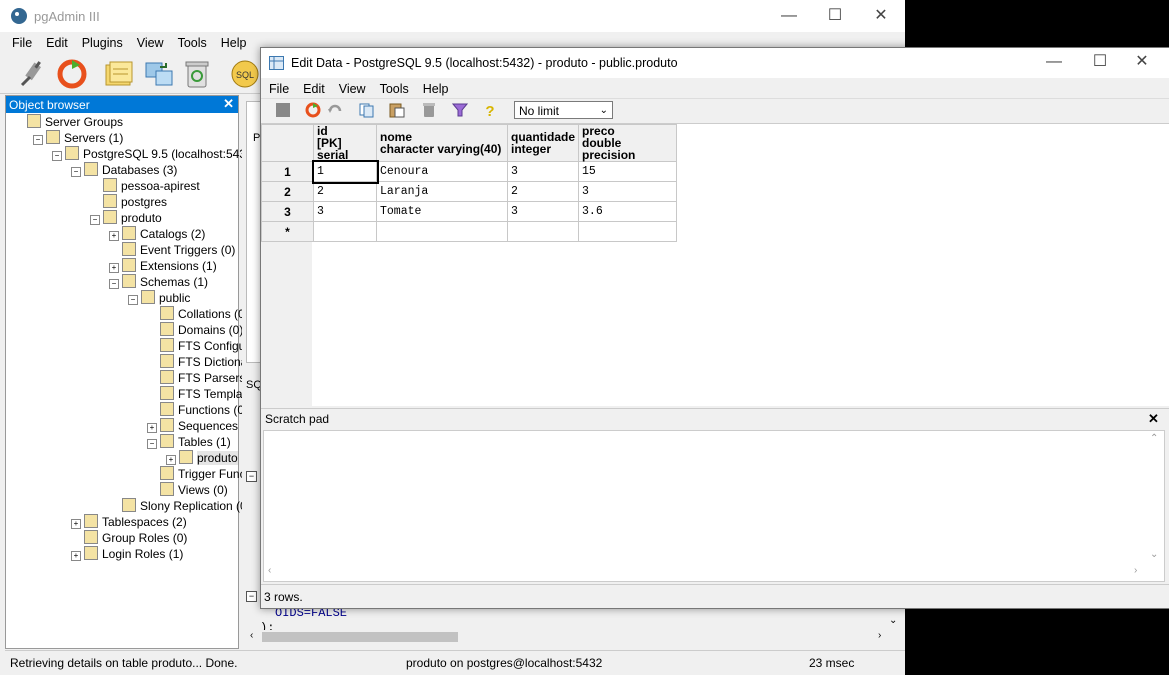 This screenshot has width=1169, height=675. What do you see at coordinates (287, 171) in the screenshot?
I see `row-header: 1` at bounding box center [287, 171].